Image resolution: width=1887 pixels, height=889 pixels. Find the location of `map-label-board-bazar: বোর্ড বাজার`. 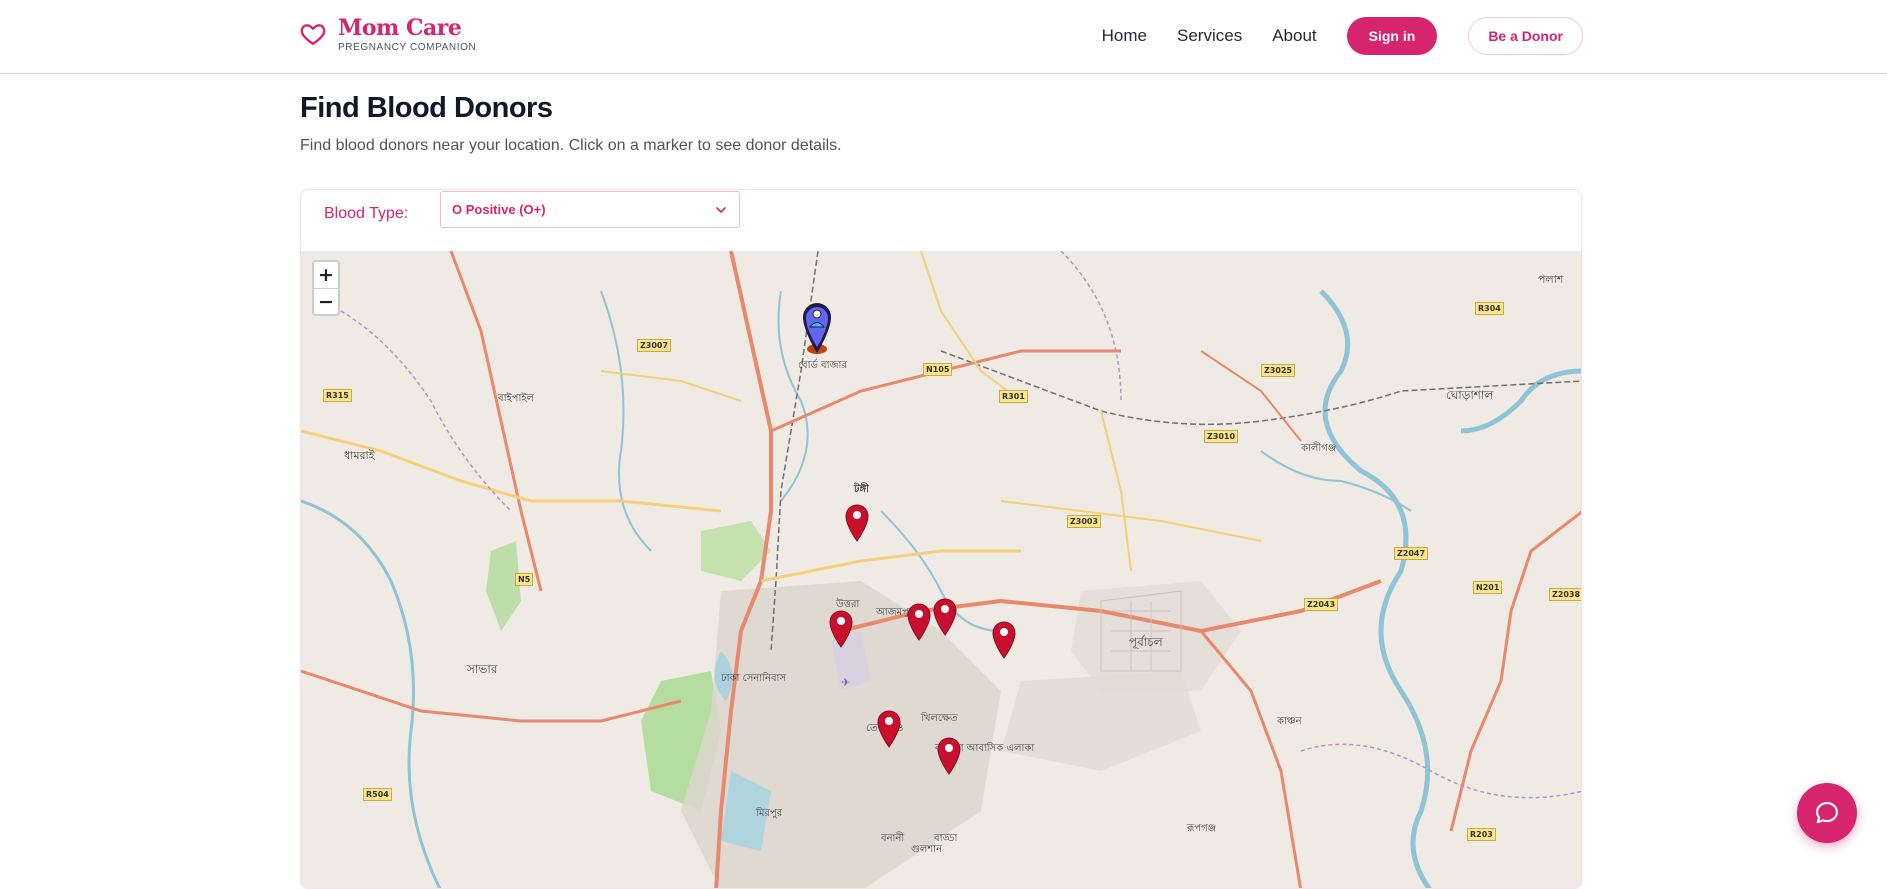

map-label-board-bazar: বোর্ড বাজার is located at coordinates (822, 365).